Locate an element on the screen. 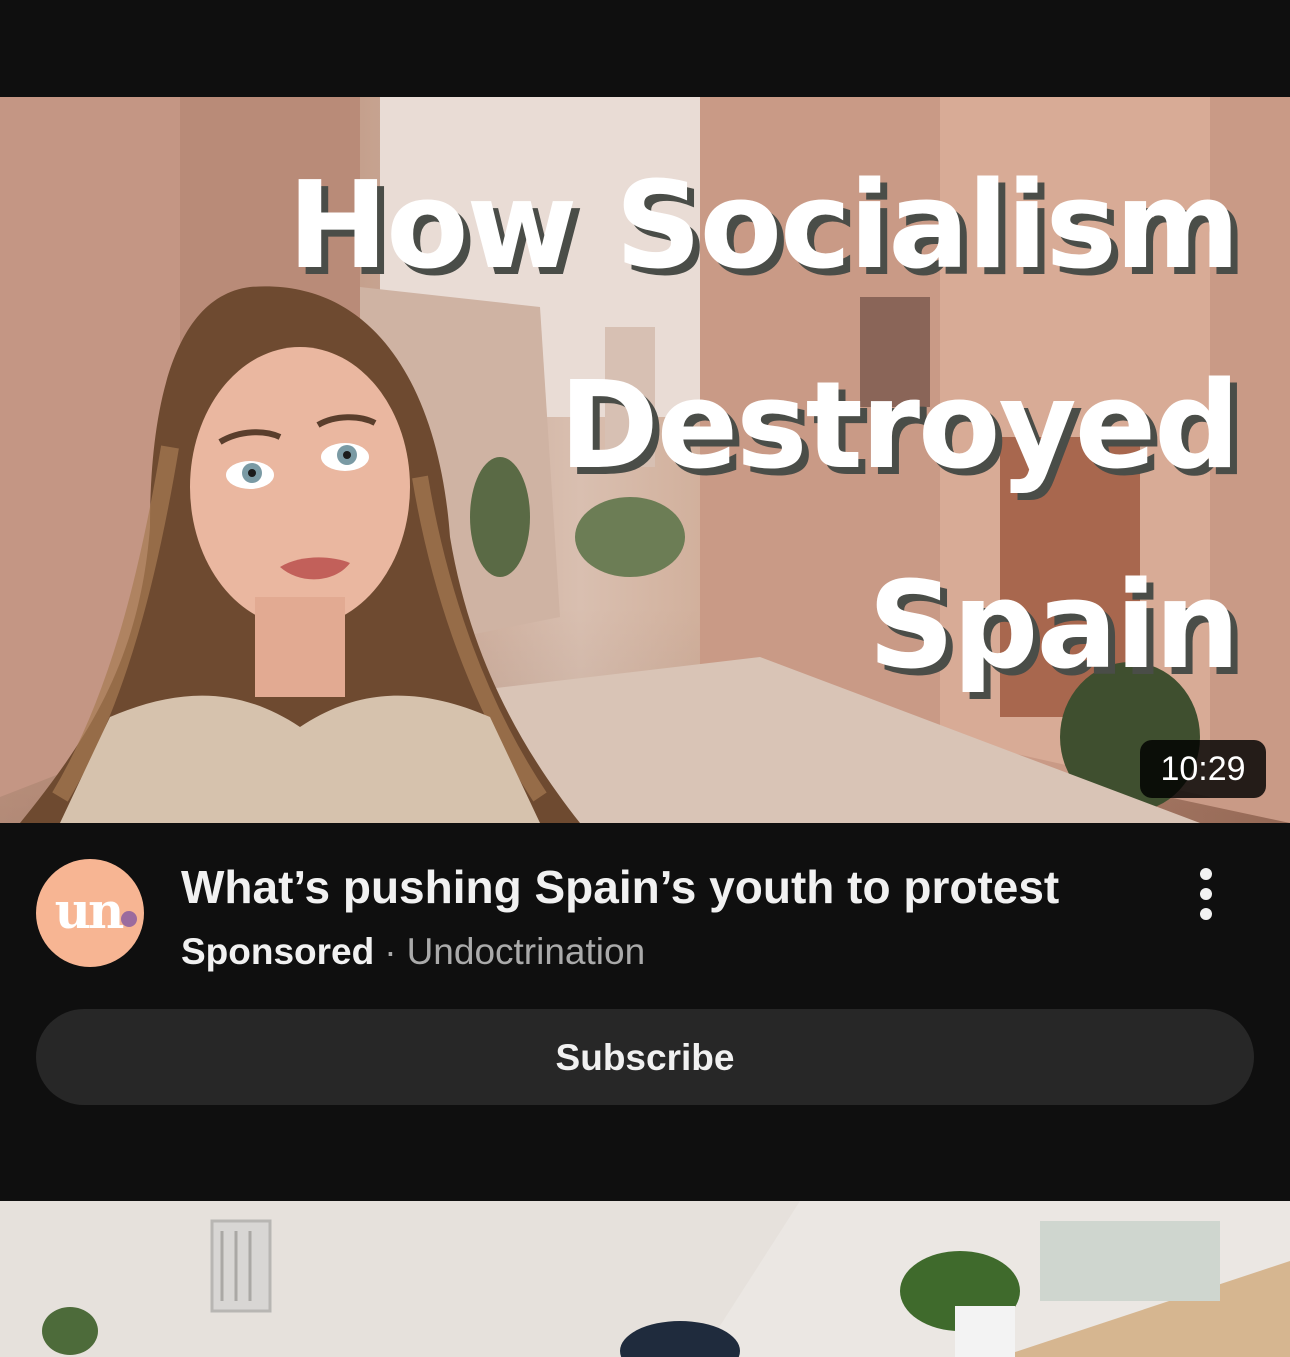 The width and height of the screenshot is (1290, 1357). thumbnail-headline-line: Spain is located at coordinates (1054, 626).